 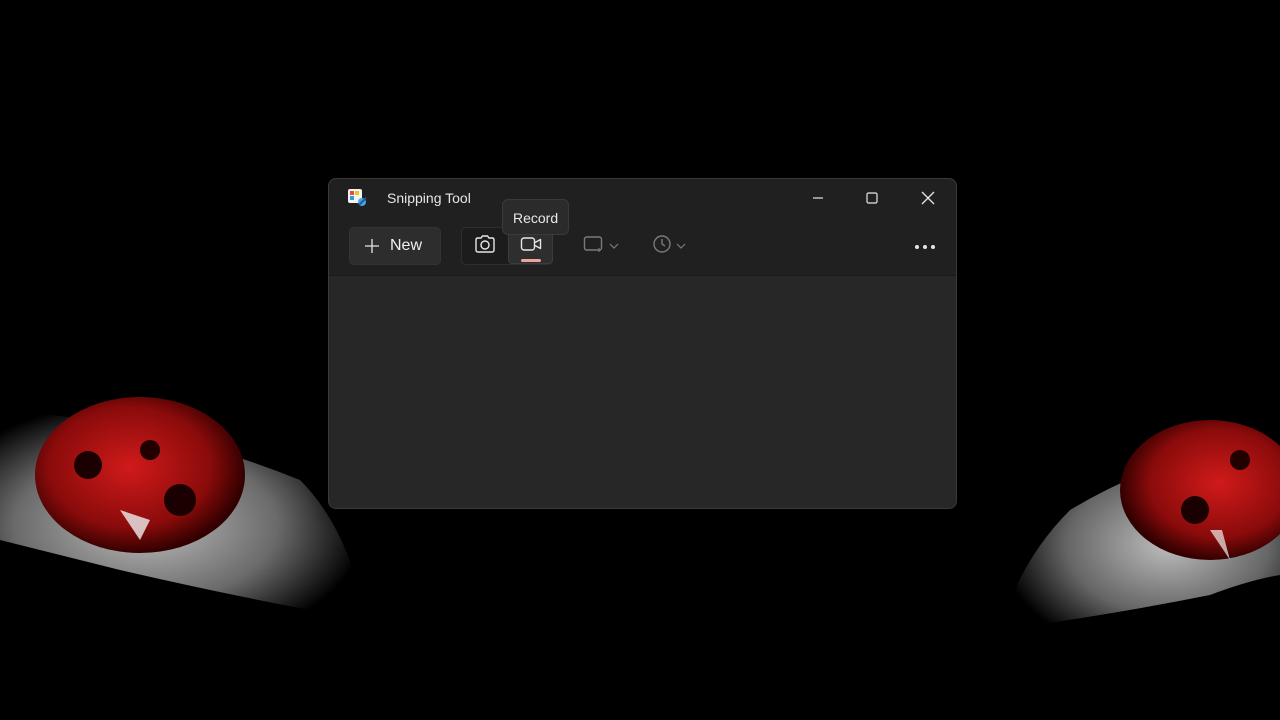 I want to click on maximize-button, so click(x=872, y=198).